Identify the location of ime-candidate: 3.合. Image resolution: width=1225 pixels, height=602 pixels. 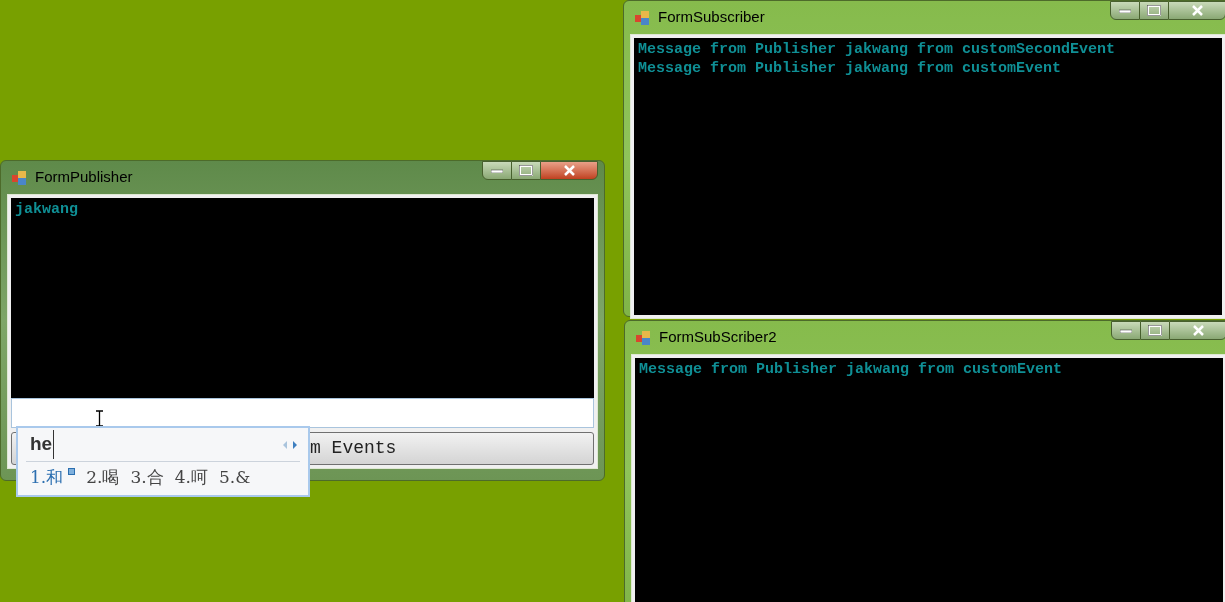
(147, 477).